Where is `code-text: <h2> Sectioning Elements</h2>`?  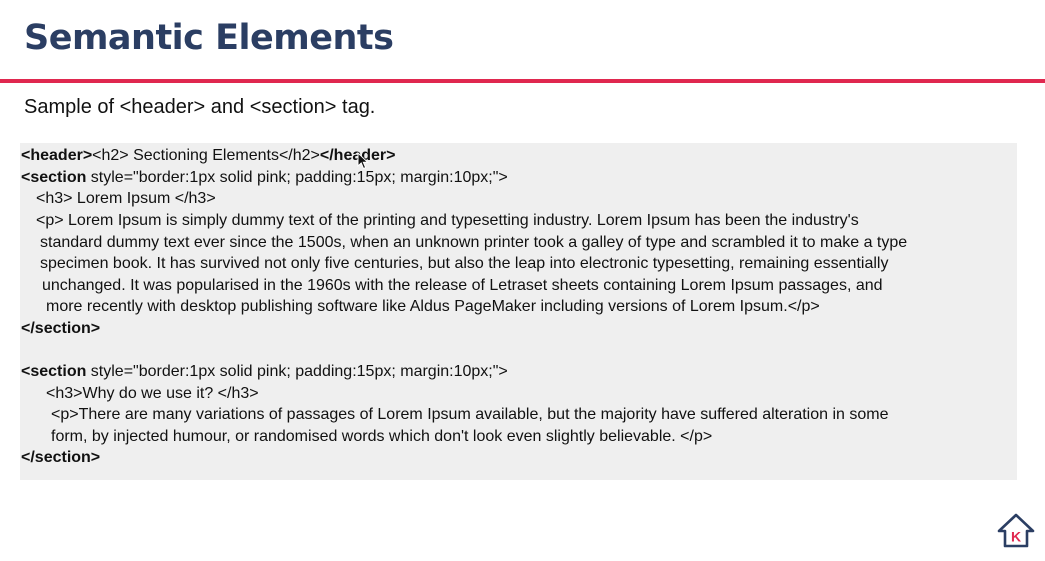
code-text: <h2> Sectioning Elements</h2> is located at coordinates (206, 155).